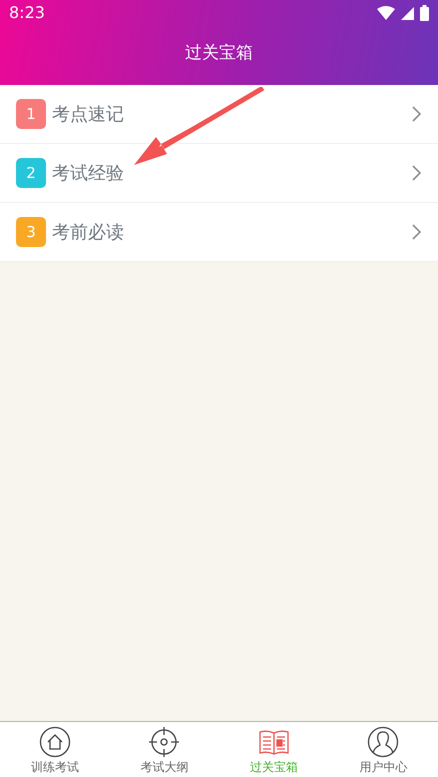  Describe the element at coordinates (54, 742) in the screenshot. I see `home-icon` at that location.